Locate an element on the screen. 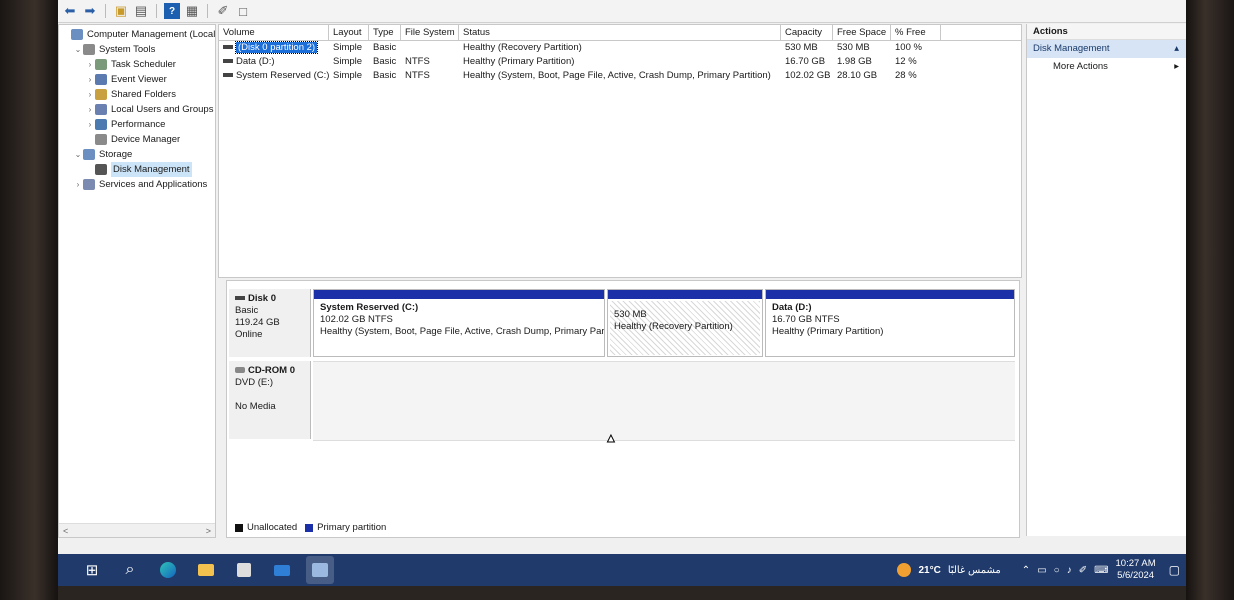  search-icon: ⌕ is located at coordinates (130, 570).